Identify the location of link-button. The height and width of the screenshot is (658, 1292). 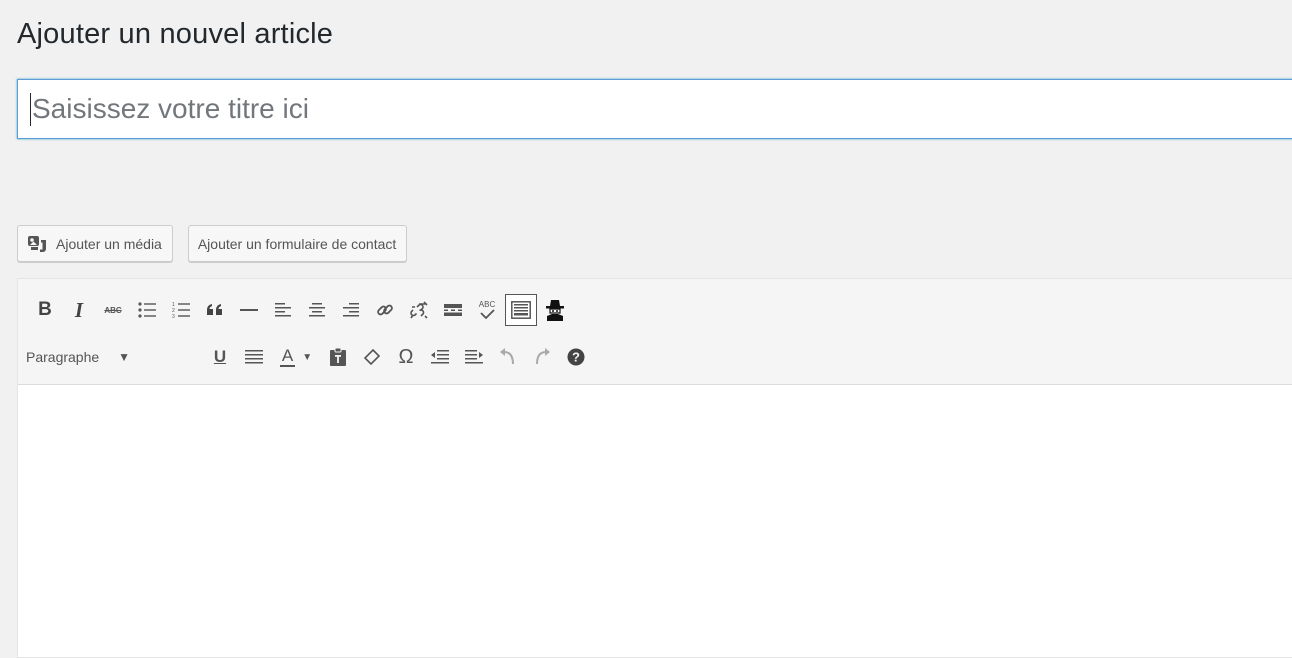
(385, 310).